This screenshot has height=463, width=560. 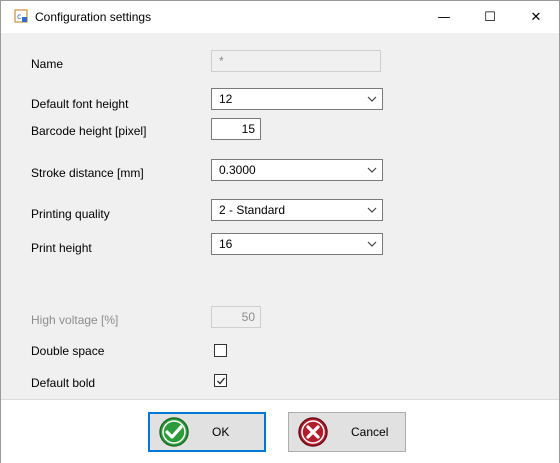 I want to click on printing-quality-value: 2 - Standard, so click(x=252, y=210).